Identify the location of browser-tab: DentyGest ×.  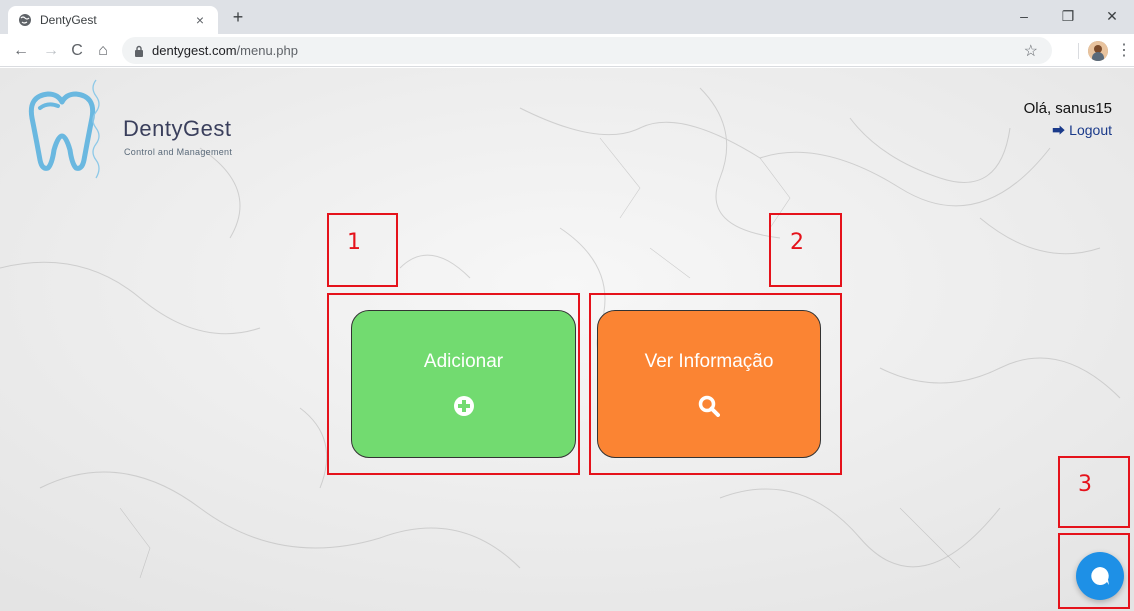
(113, 20).